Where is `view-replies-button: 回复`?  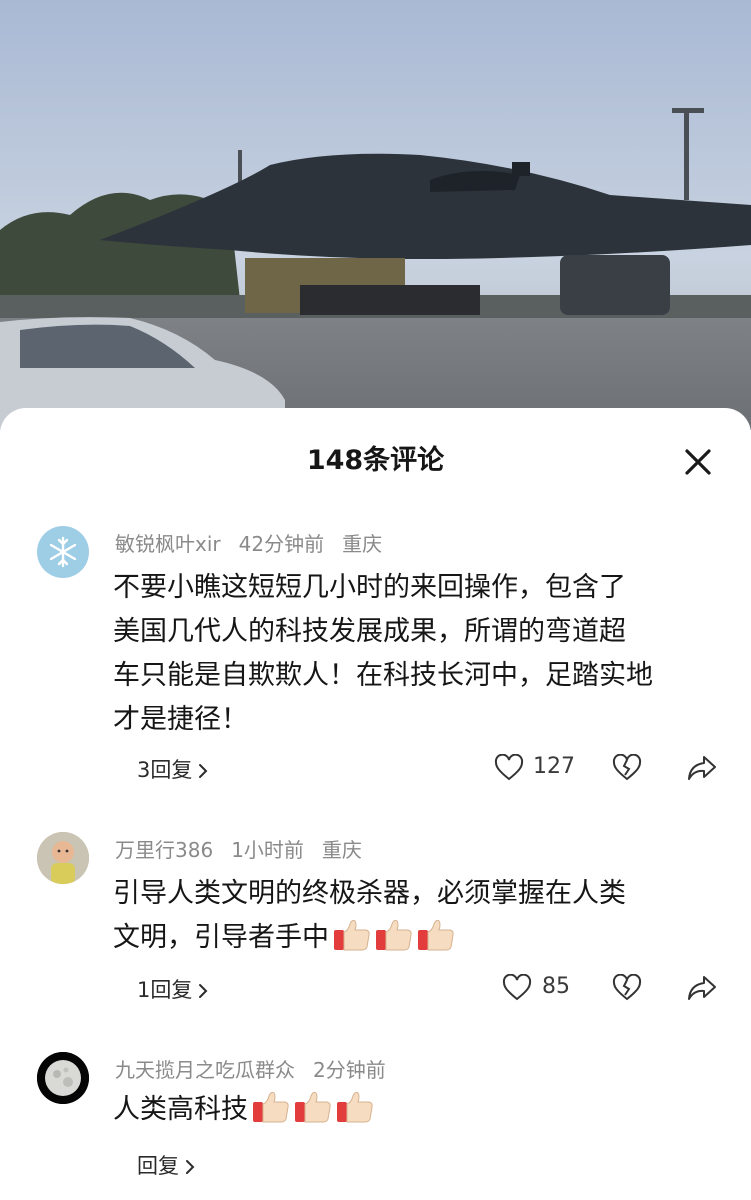 view-replies-button: 回复 is located at coordinates (166, 1165).